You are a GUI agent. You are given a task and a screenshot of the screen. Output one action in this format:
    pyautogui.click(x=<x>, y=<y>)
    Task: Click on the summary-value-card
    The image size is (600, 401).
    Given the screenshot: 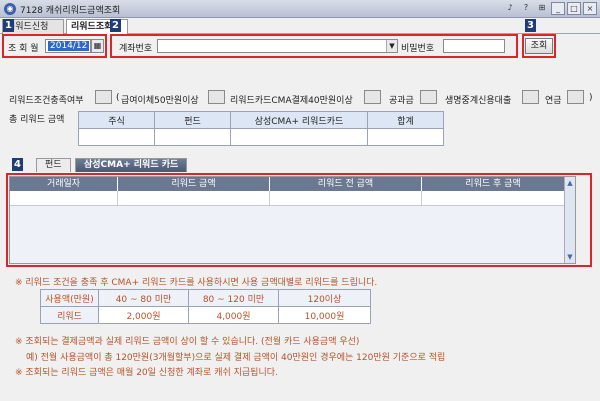 What is the action you would take?
    pyautogui.click(x=299, y=137)
    